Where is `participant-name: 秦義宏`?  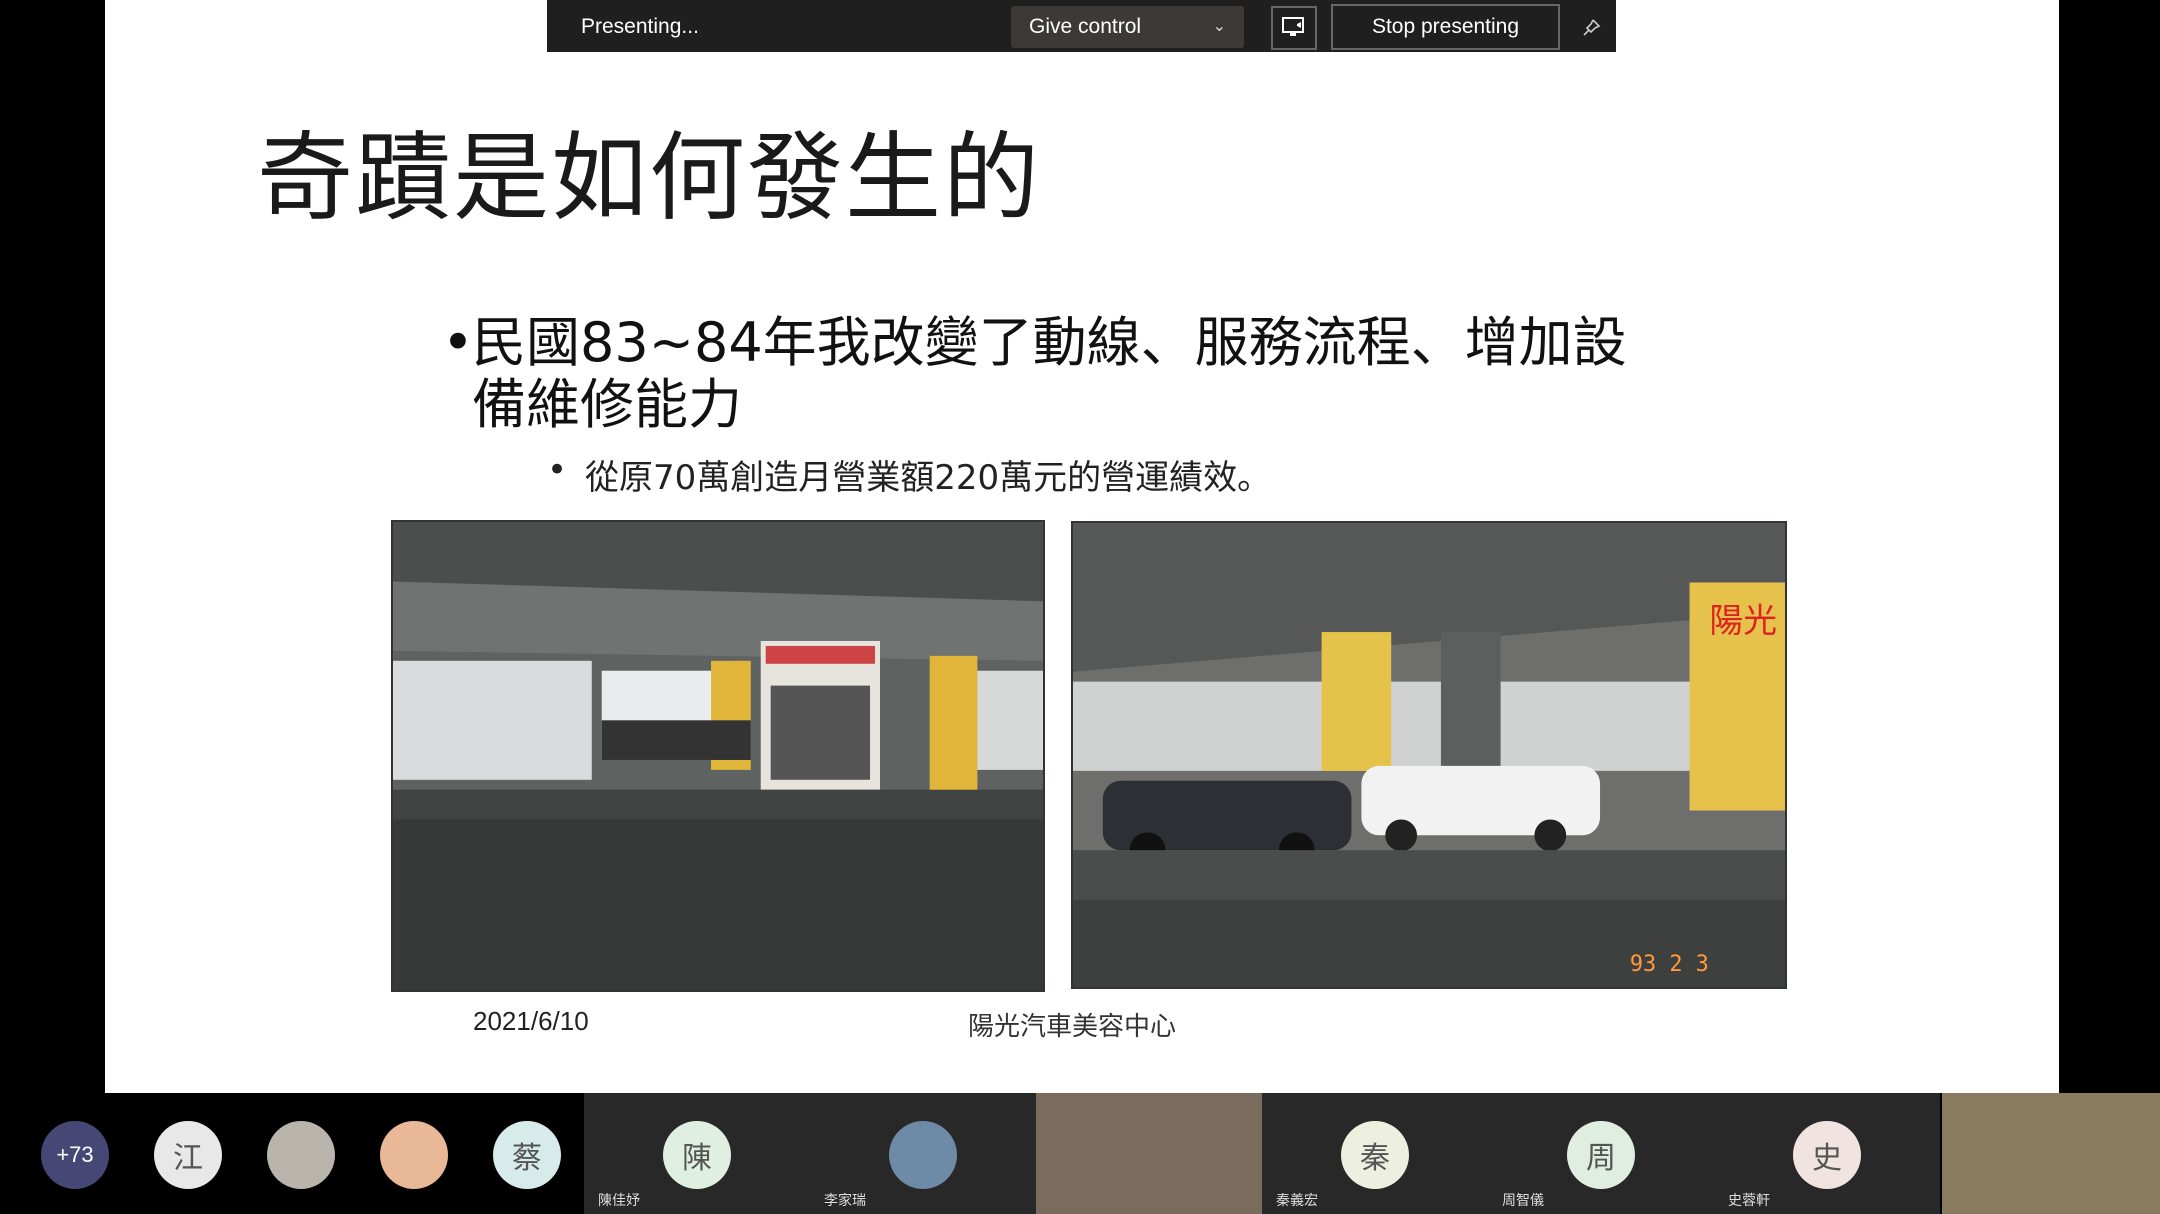
participant-name: 秦義宏 is located at coordinates (1297, 1201).